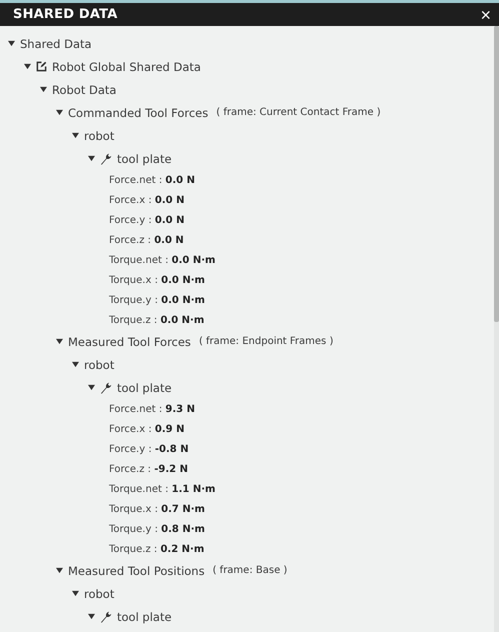  What do you see at coordinates (146, 200) in the screenshot?
I see `value-reading: Force.x : 0.0 N` at bounding box center [146, 200].